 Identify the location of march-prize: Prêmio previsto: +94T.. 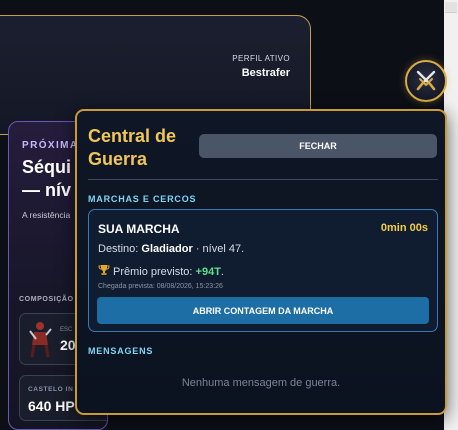
(161, 271).